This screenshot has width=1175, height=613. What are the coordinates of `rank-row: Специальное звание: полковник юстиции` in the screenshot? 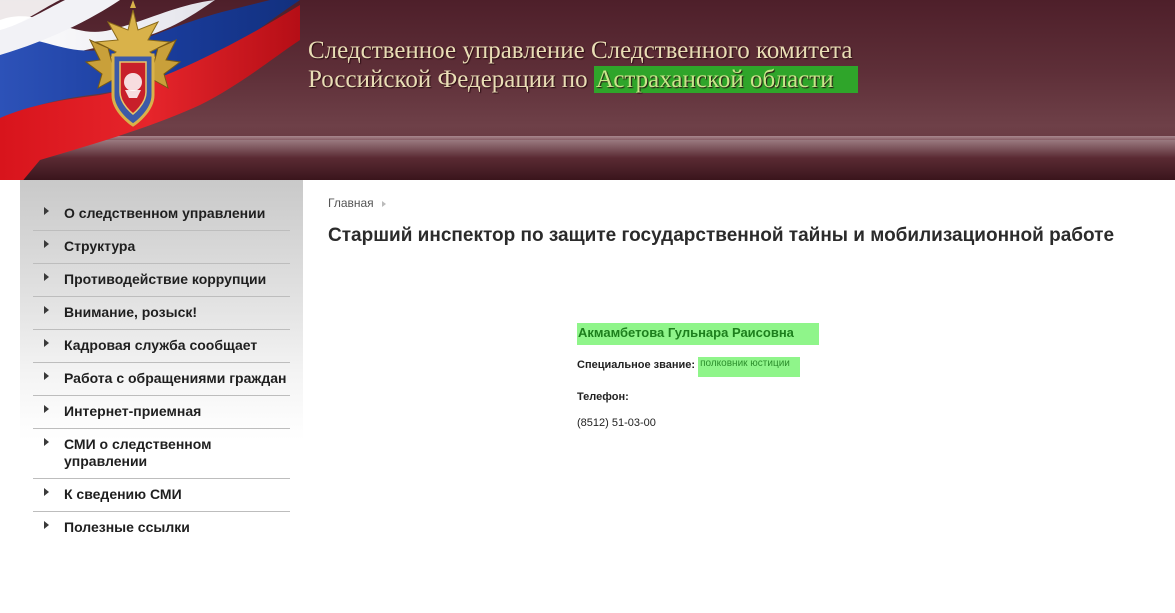 It's located at (787, 367).